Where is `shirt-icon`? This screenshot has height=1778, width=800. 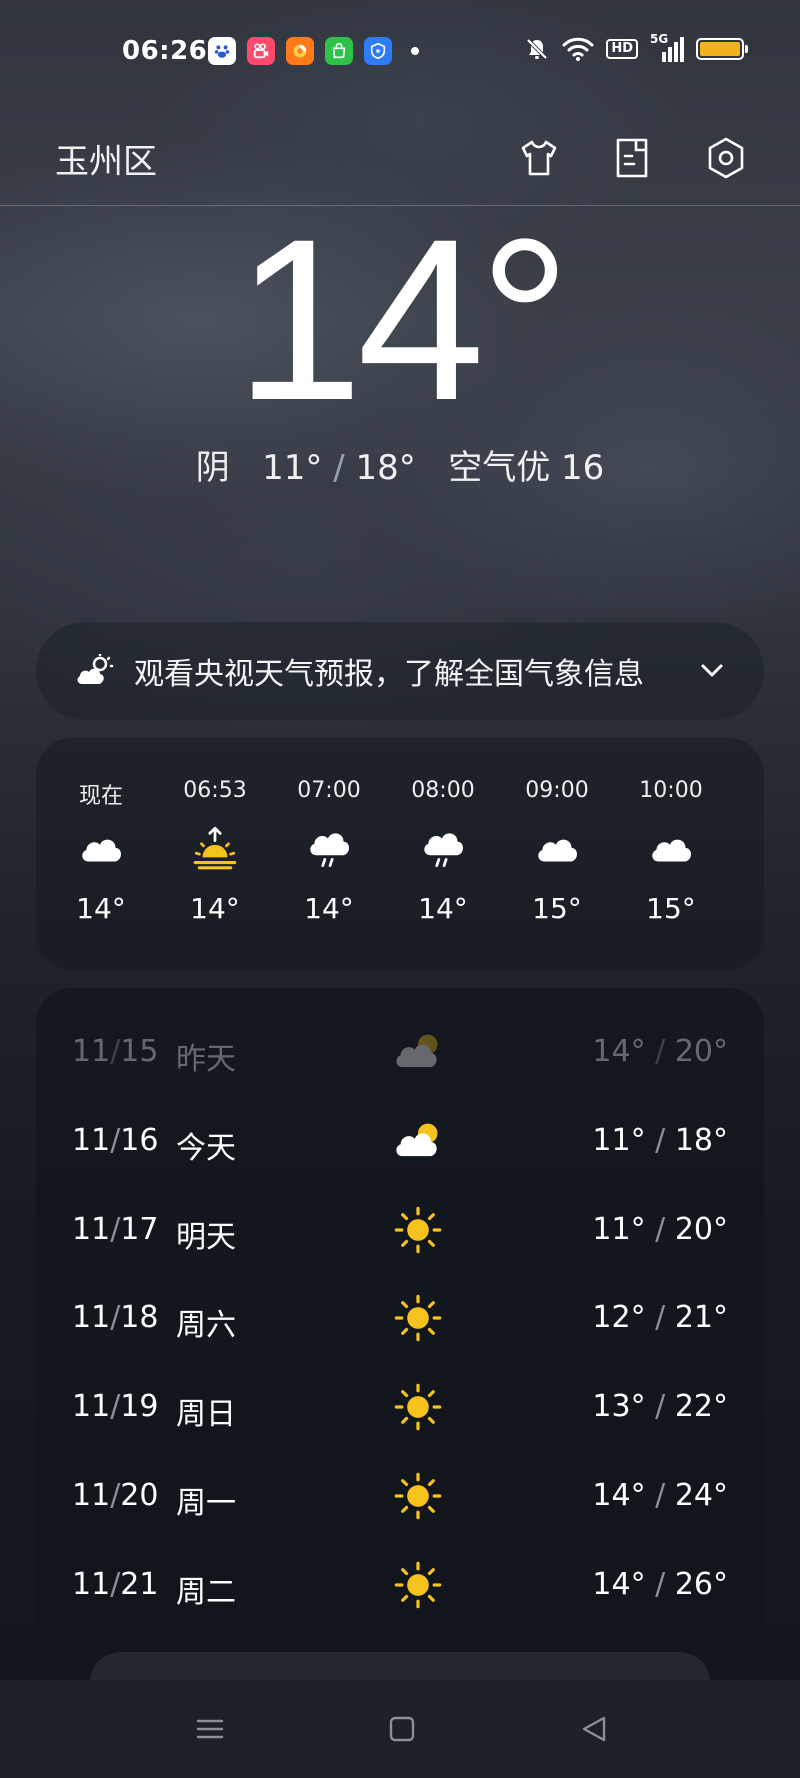
shirt-icon is located at coordinates (539, 158).